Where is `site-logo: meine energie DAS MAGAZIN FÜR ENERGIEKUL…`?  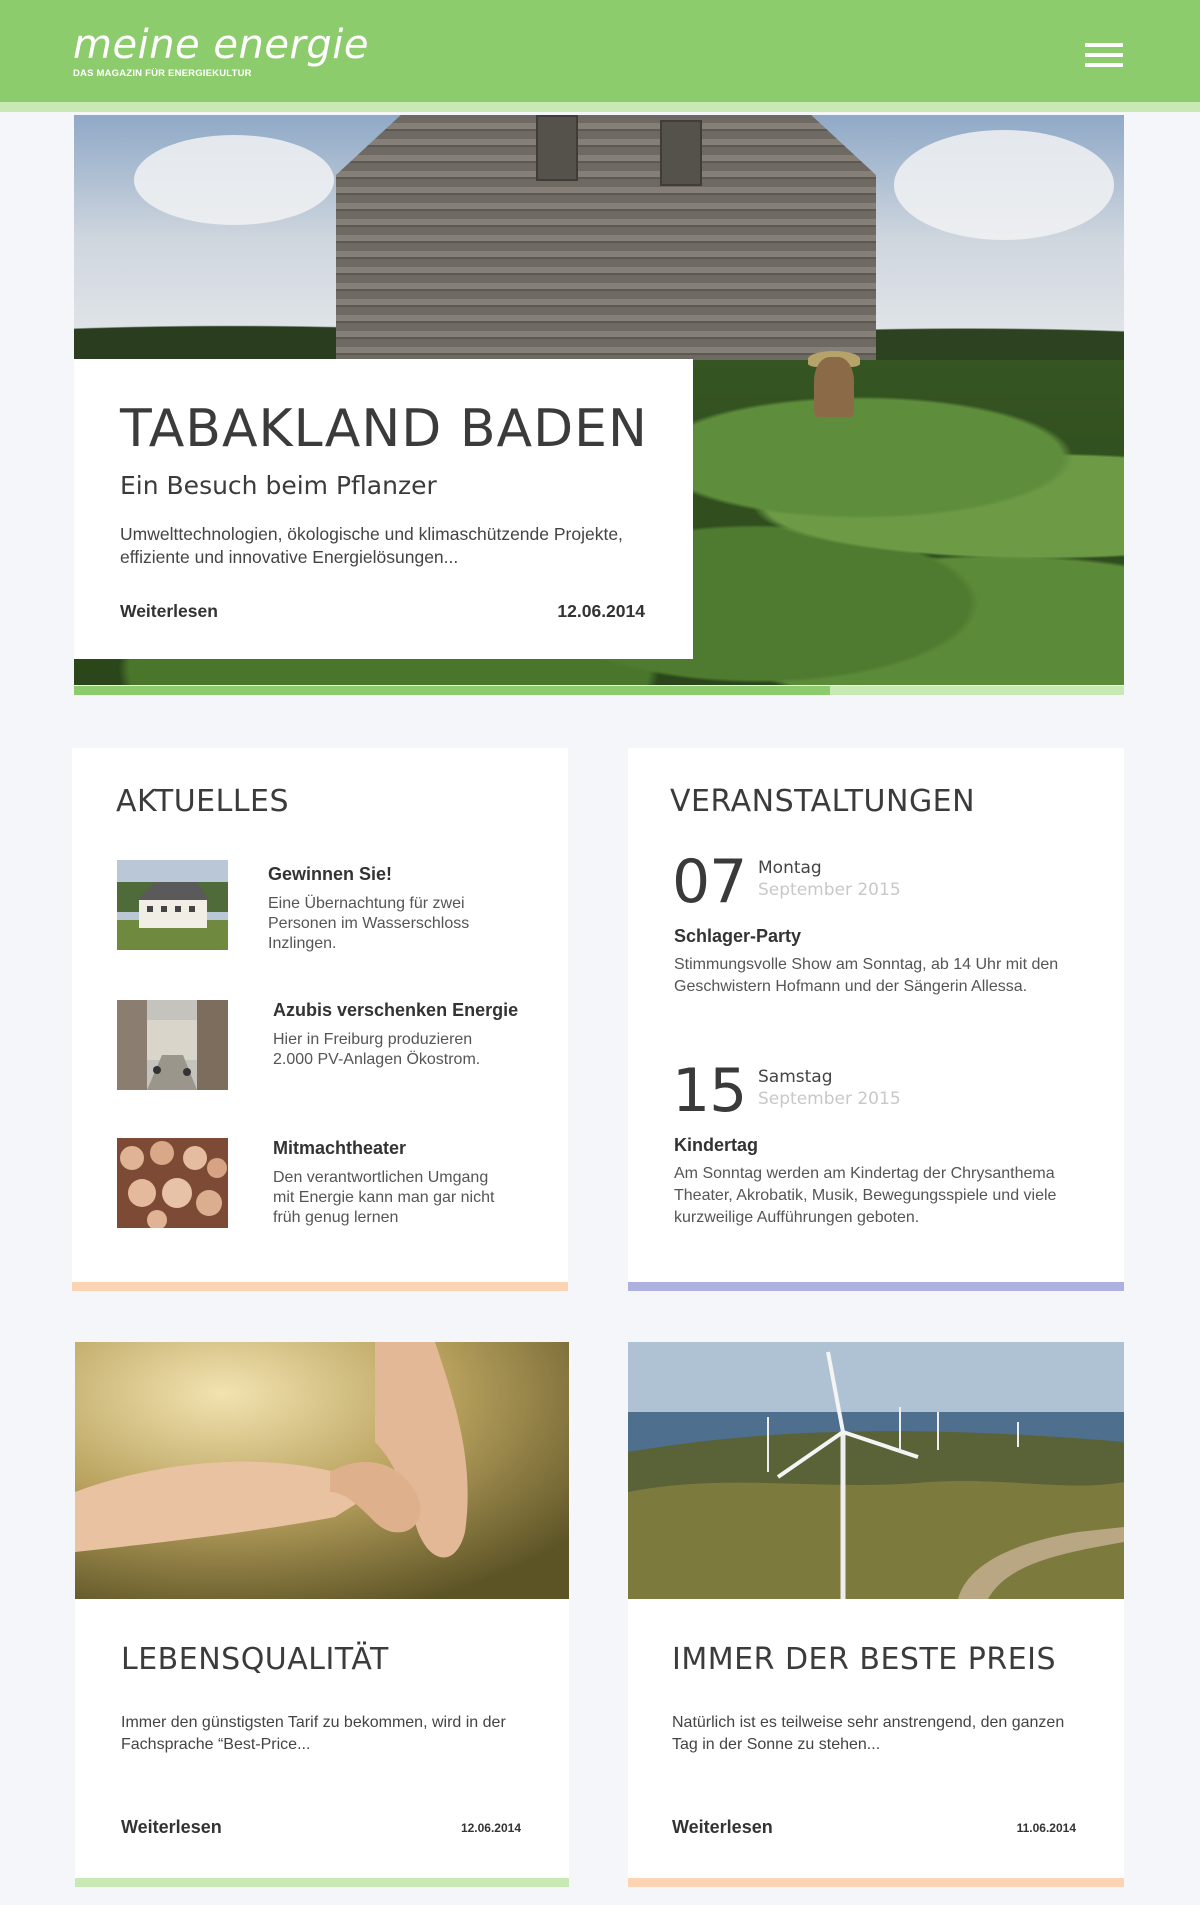
site-logo: meine energie DAS MAGAZIN FÜR ENERGIEKUL… is located at coordinates (221, 50).